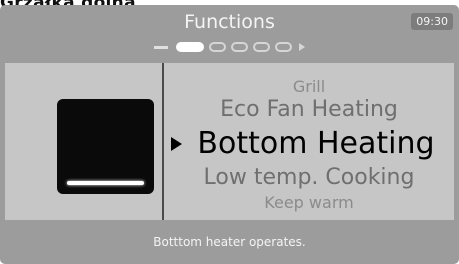  I want to click on title-bar: Functions 09:30, so click(229, 21).